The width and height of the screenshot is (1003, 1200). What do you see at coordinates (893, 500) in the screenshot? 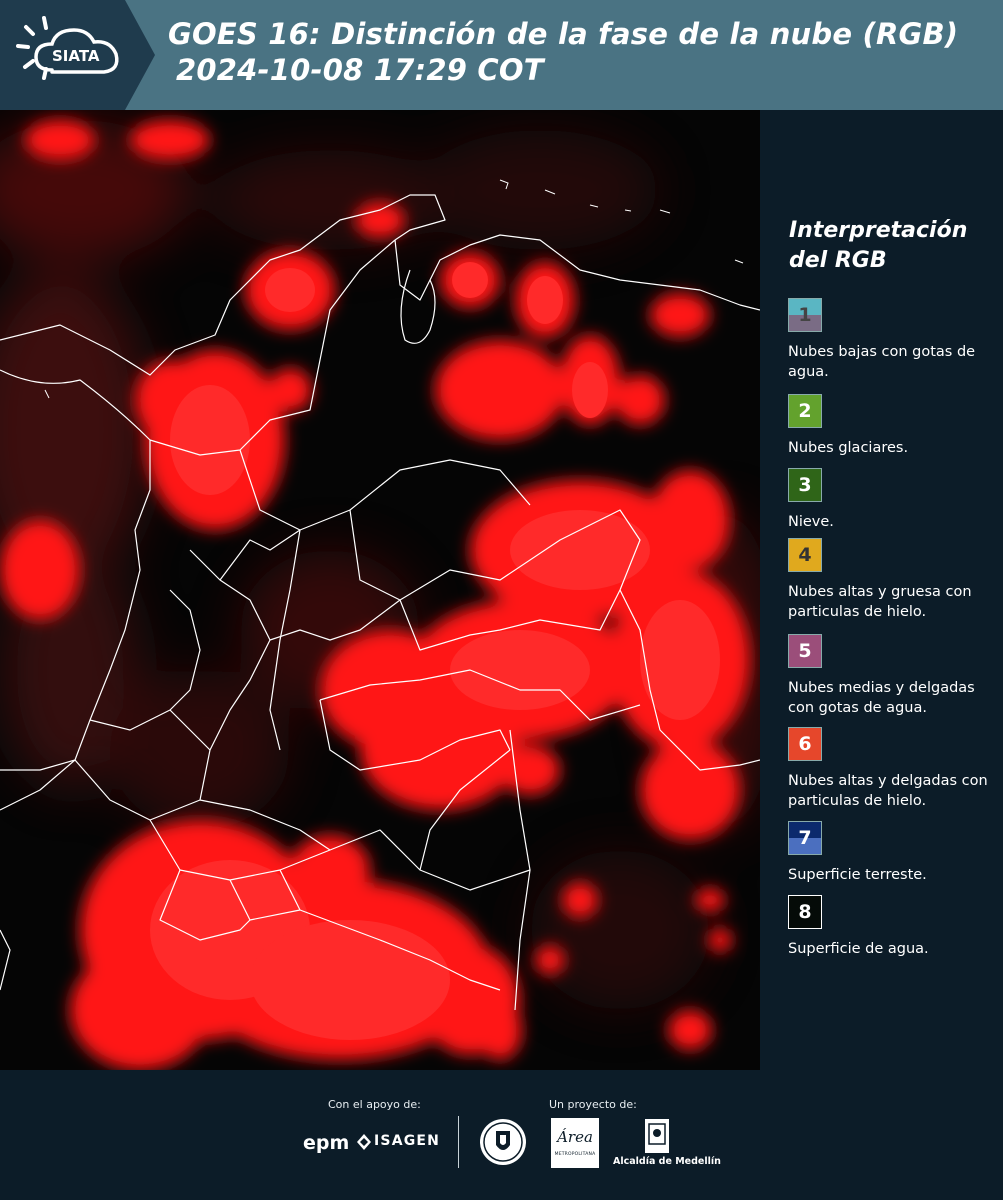
I see `legend-item-3: 3 Nieve.` at bounding box center [893, 500].